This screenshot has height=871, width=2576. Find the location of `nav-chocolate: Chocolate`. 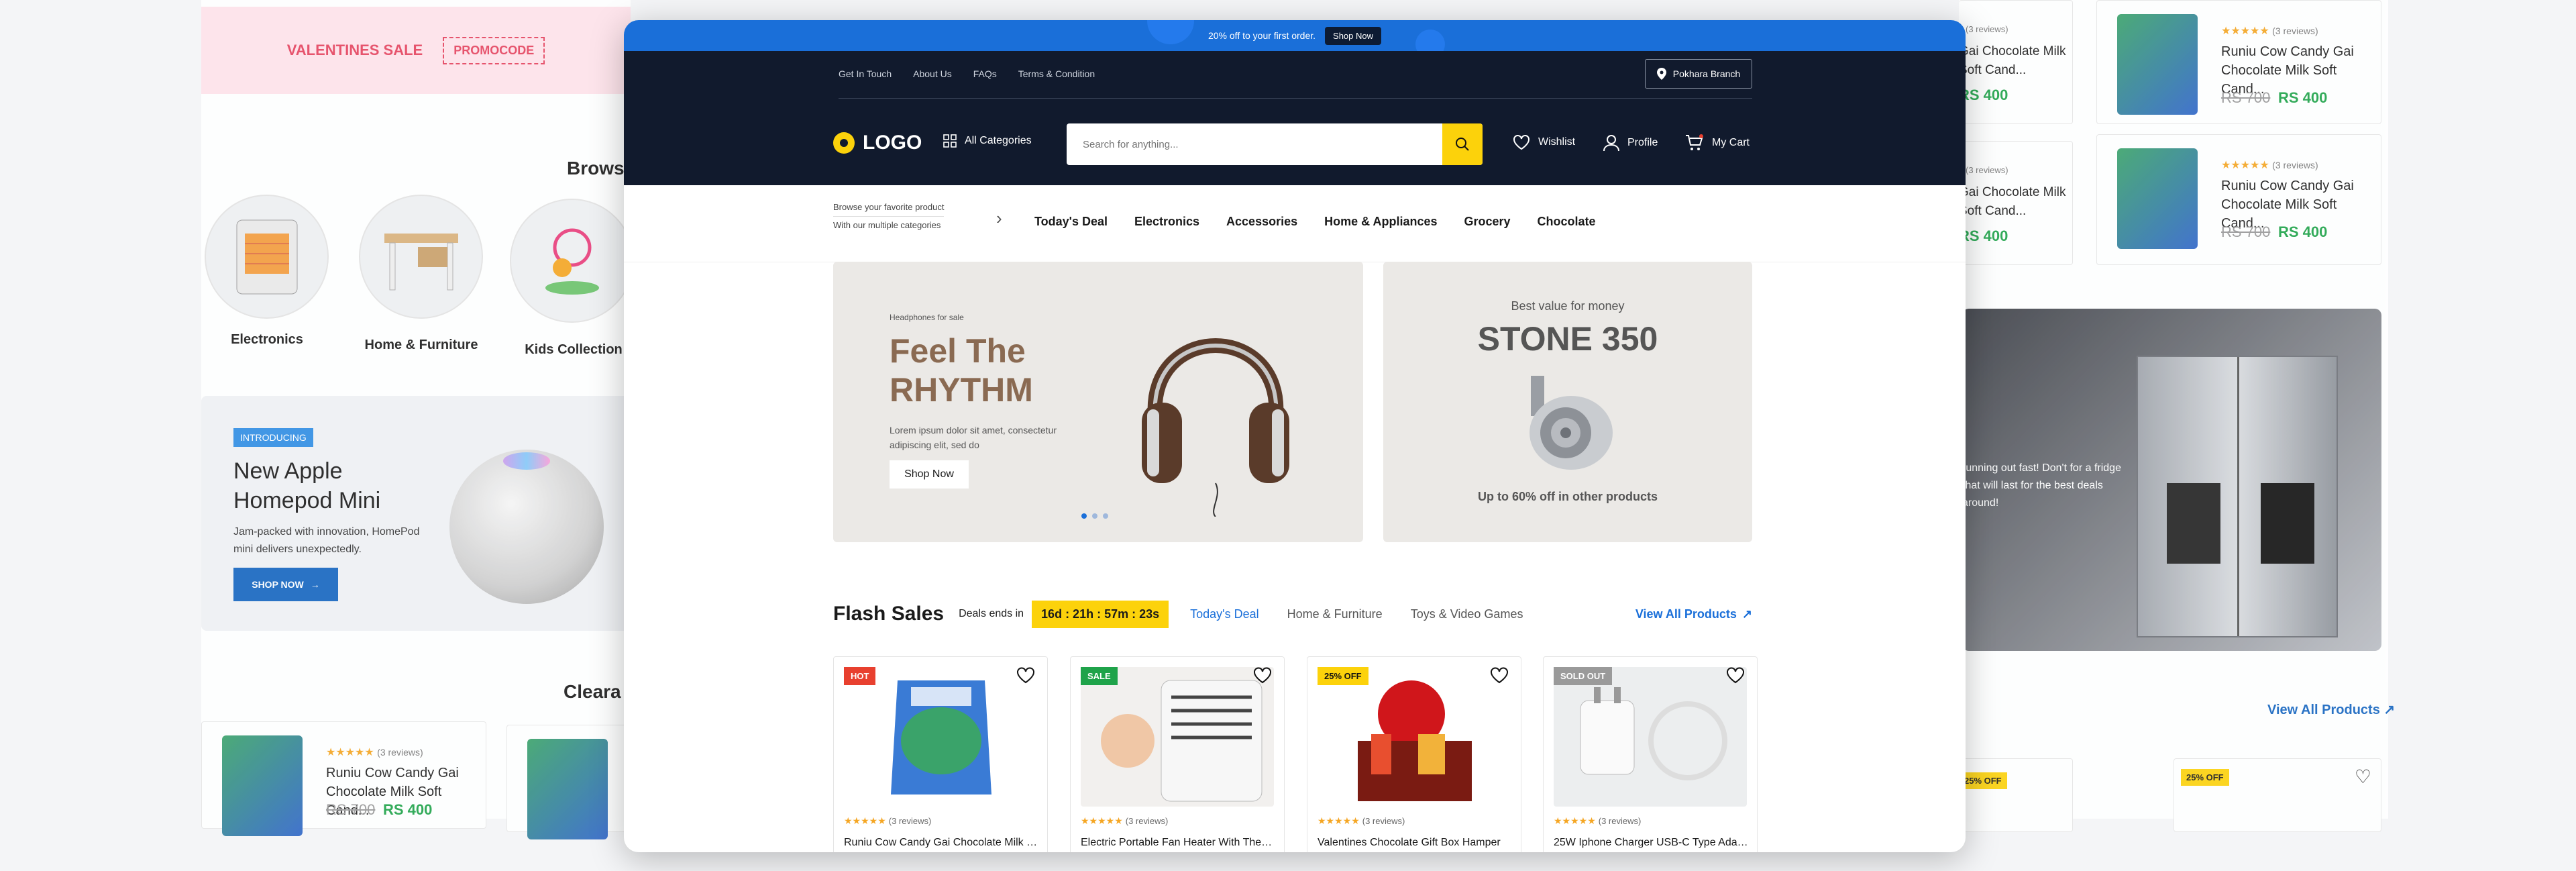

nav-chocolate: Chocolate is located at coordinates (1567, 222).